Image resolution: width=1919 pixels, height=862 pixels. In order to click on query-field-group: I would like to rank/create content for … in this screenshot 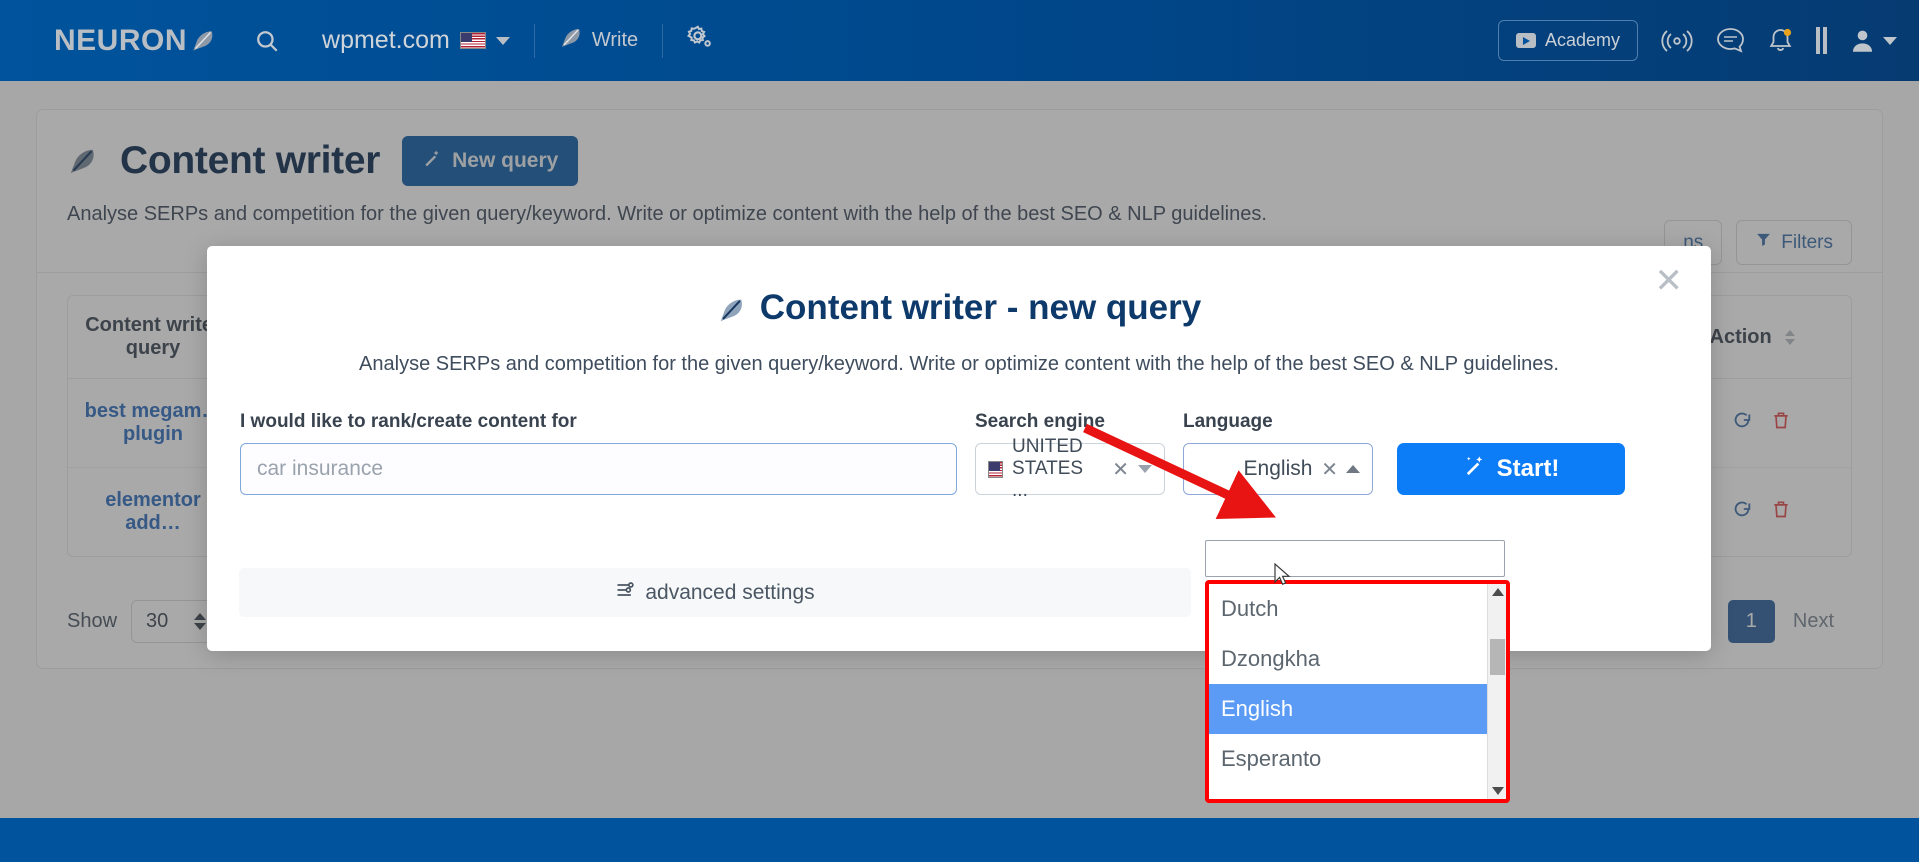, I will do `click(598, 453)`.